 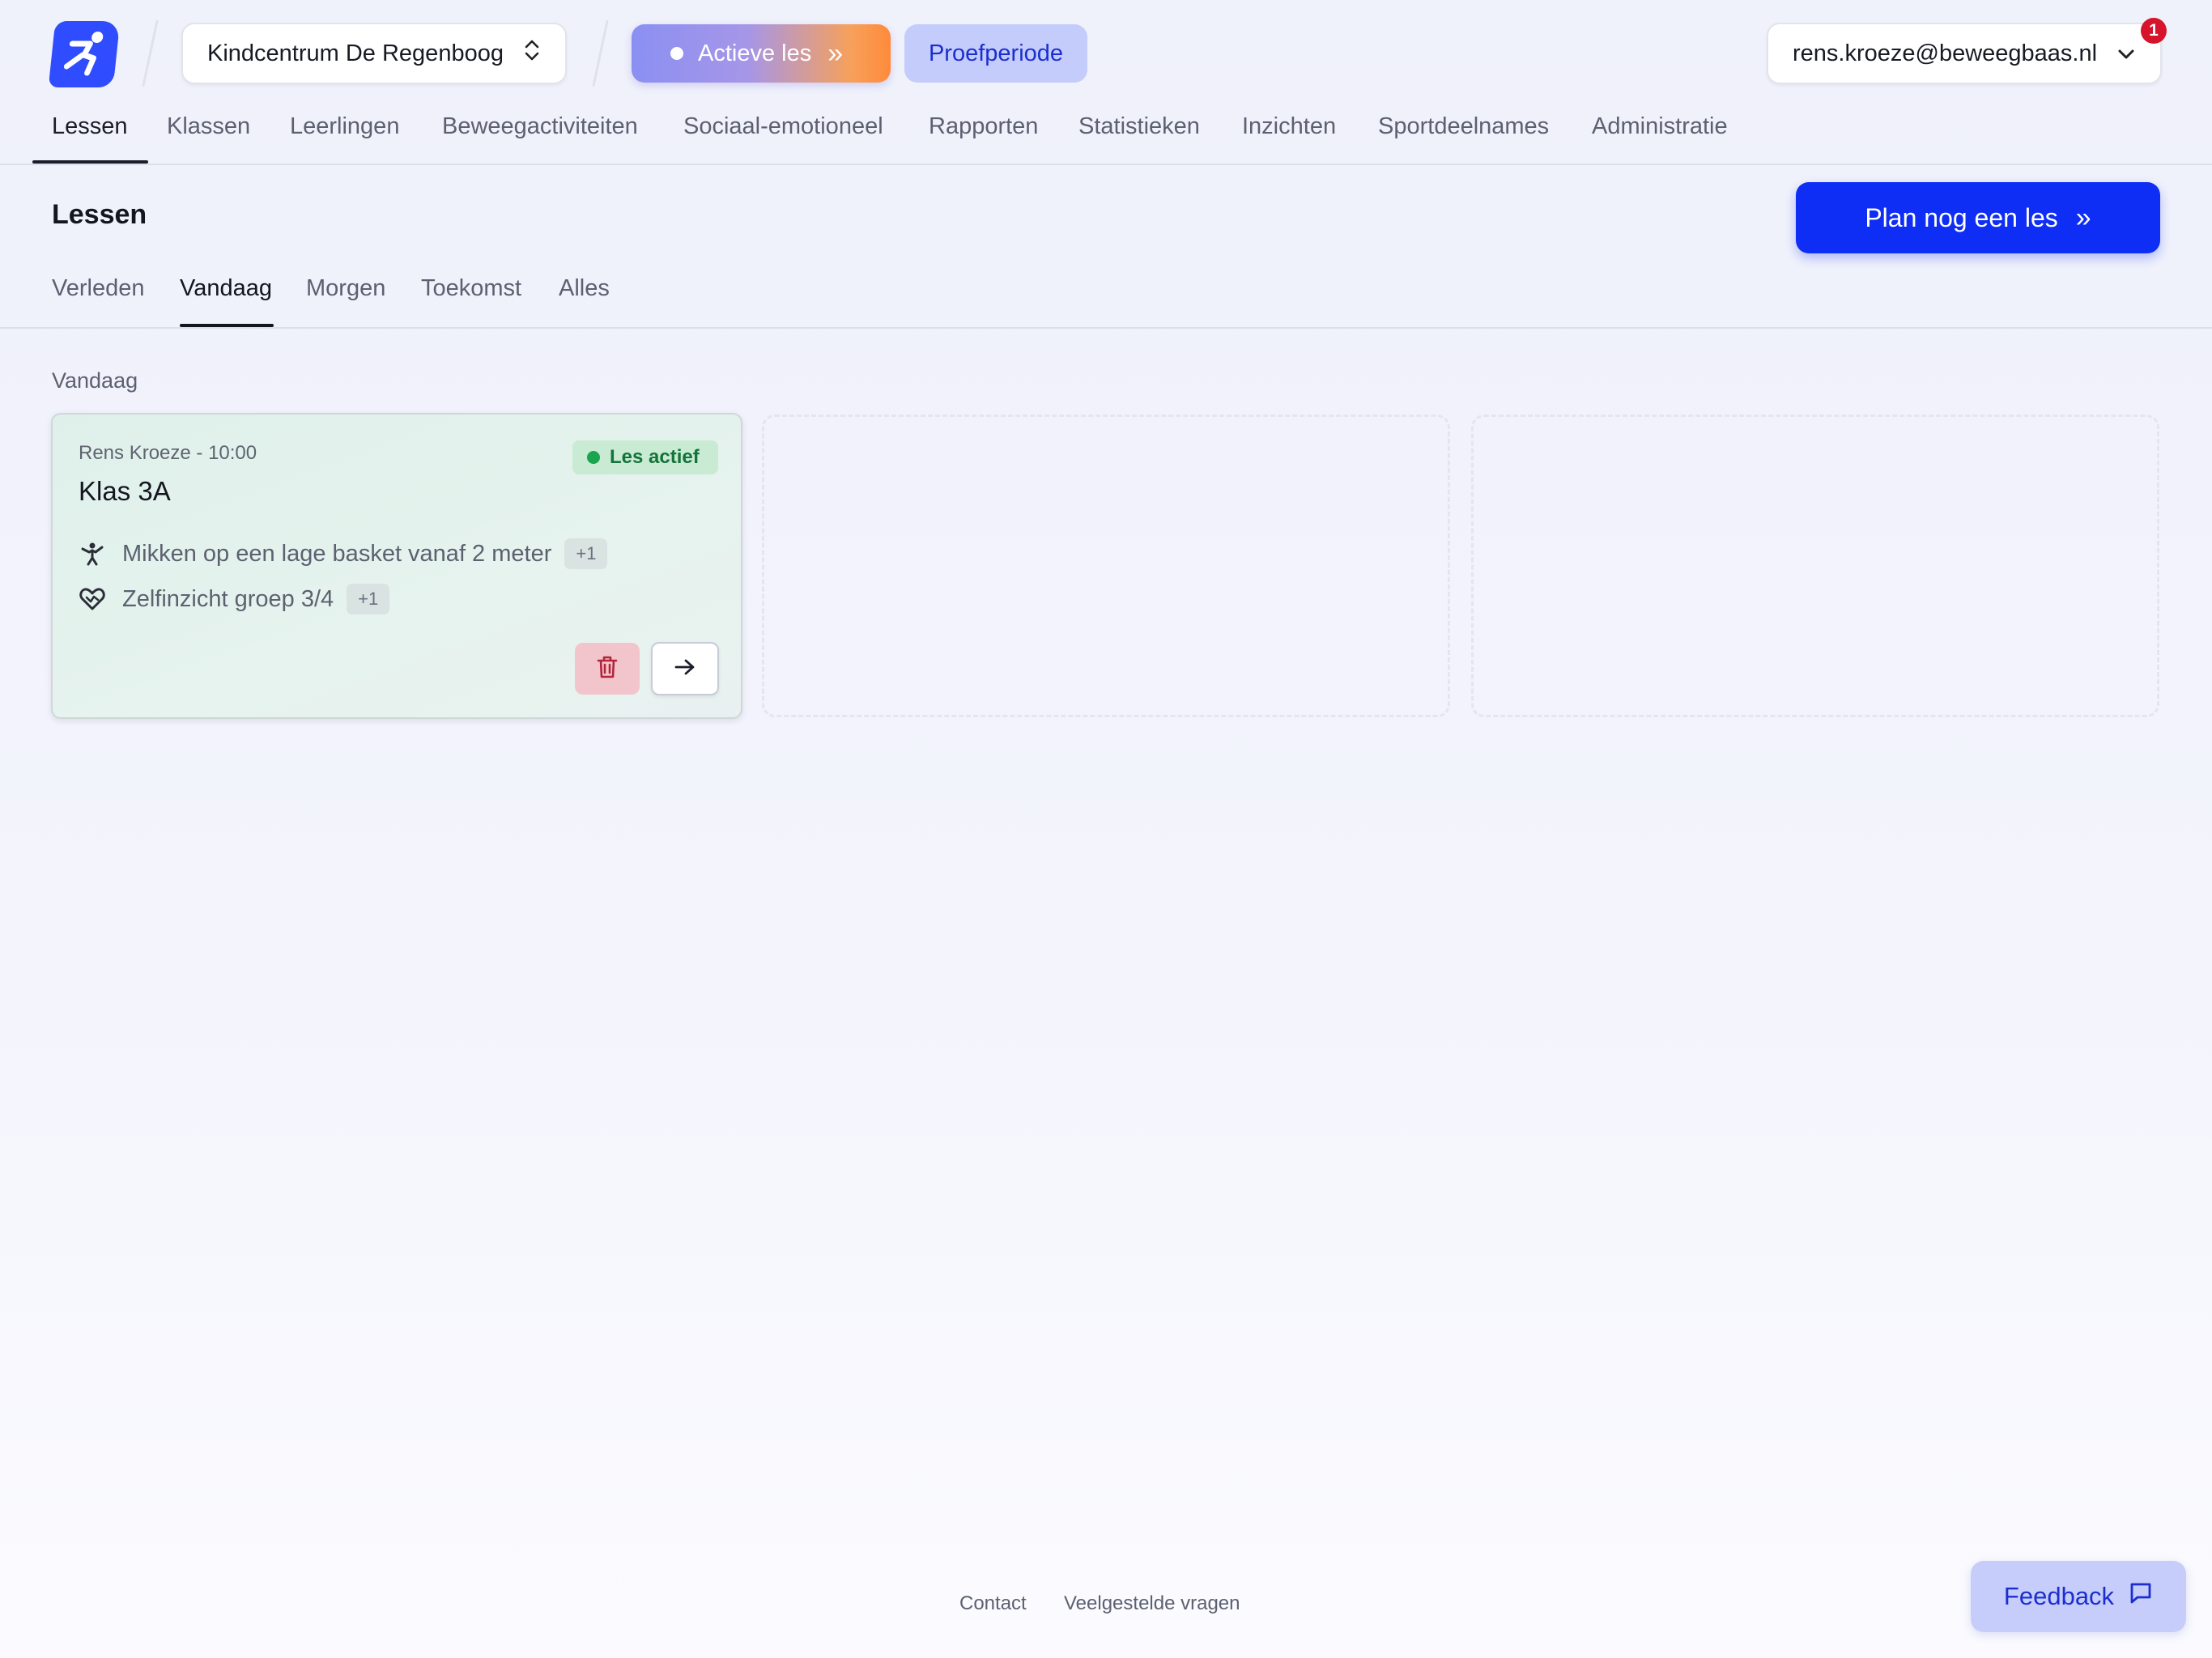 What do you see at coordinates (1289, 139) in the screenshot?
I see `nav-item-inzichten: Inzichten` at bounding box center [1289, 139].